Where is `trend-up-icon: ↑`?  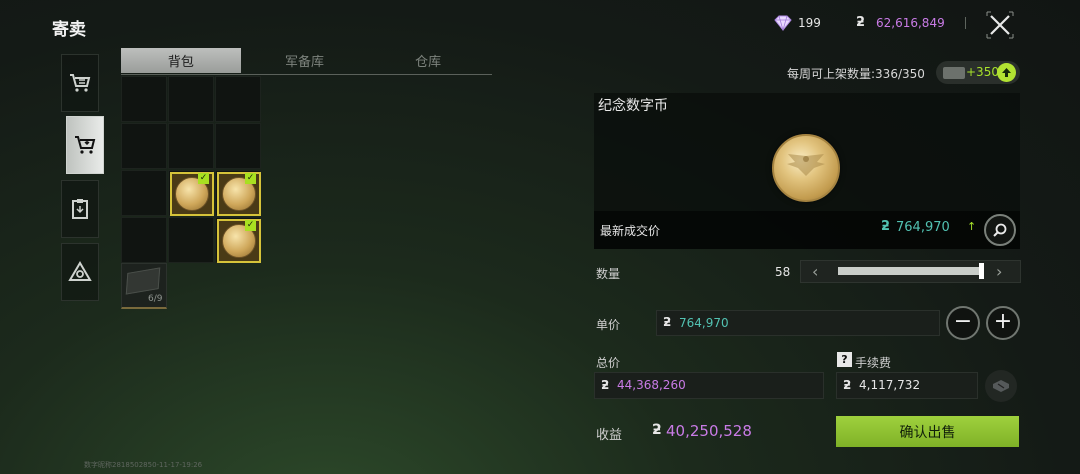 trend-up-icon: ↑ is located at coordinates (972, 226).